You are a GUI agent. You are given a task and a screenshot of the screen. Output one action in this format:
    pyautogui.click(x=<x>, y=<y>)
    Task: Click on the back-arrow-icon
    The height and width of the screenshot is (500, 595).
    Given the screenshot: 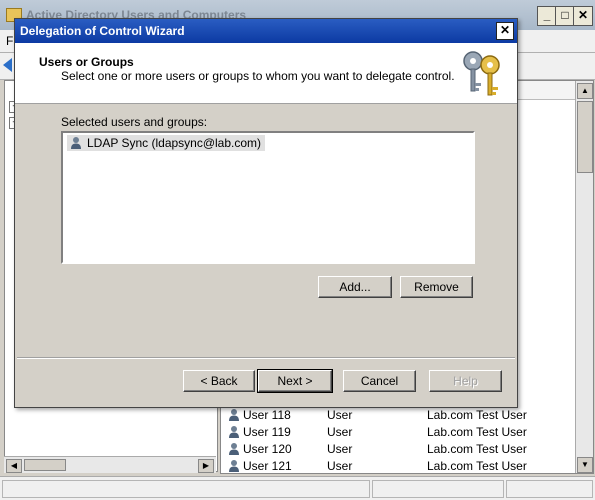 What is the action you would take?
    pyautogui.click(x=7, y=65)
    